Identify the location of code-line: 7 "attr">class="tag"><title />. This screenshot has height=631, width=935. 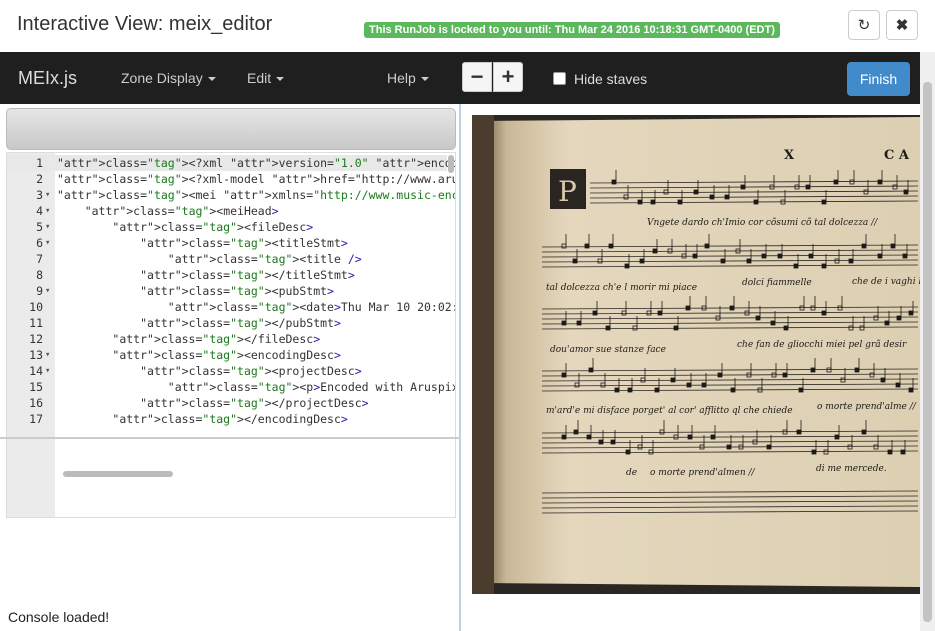
(227, 259).